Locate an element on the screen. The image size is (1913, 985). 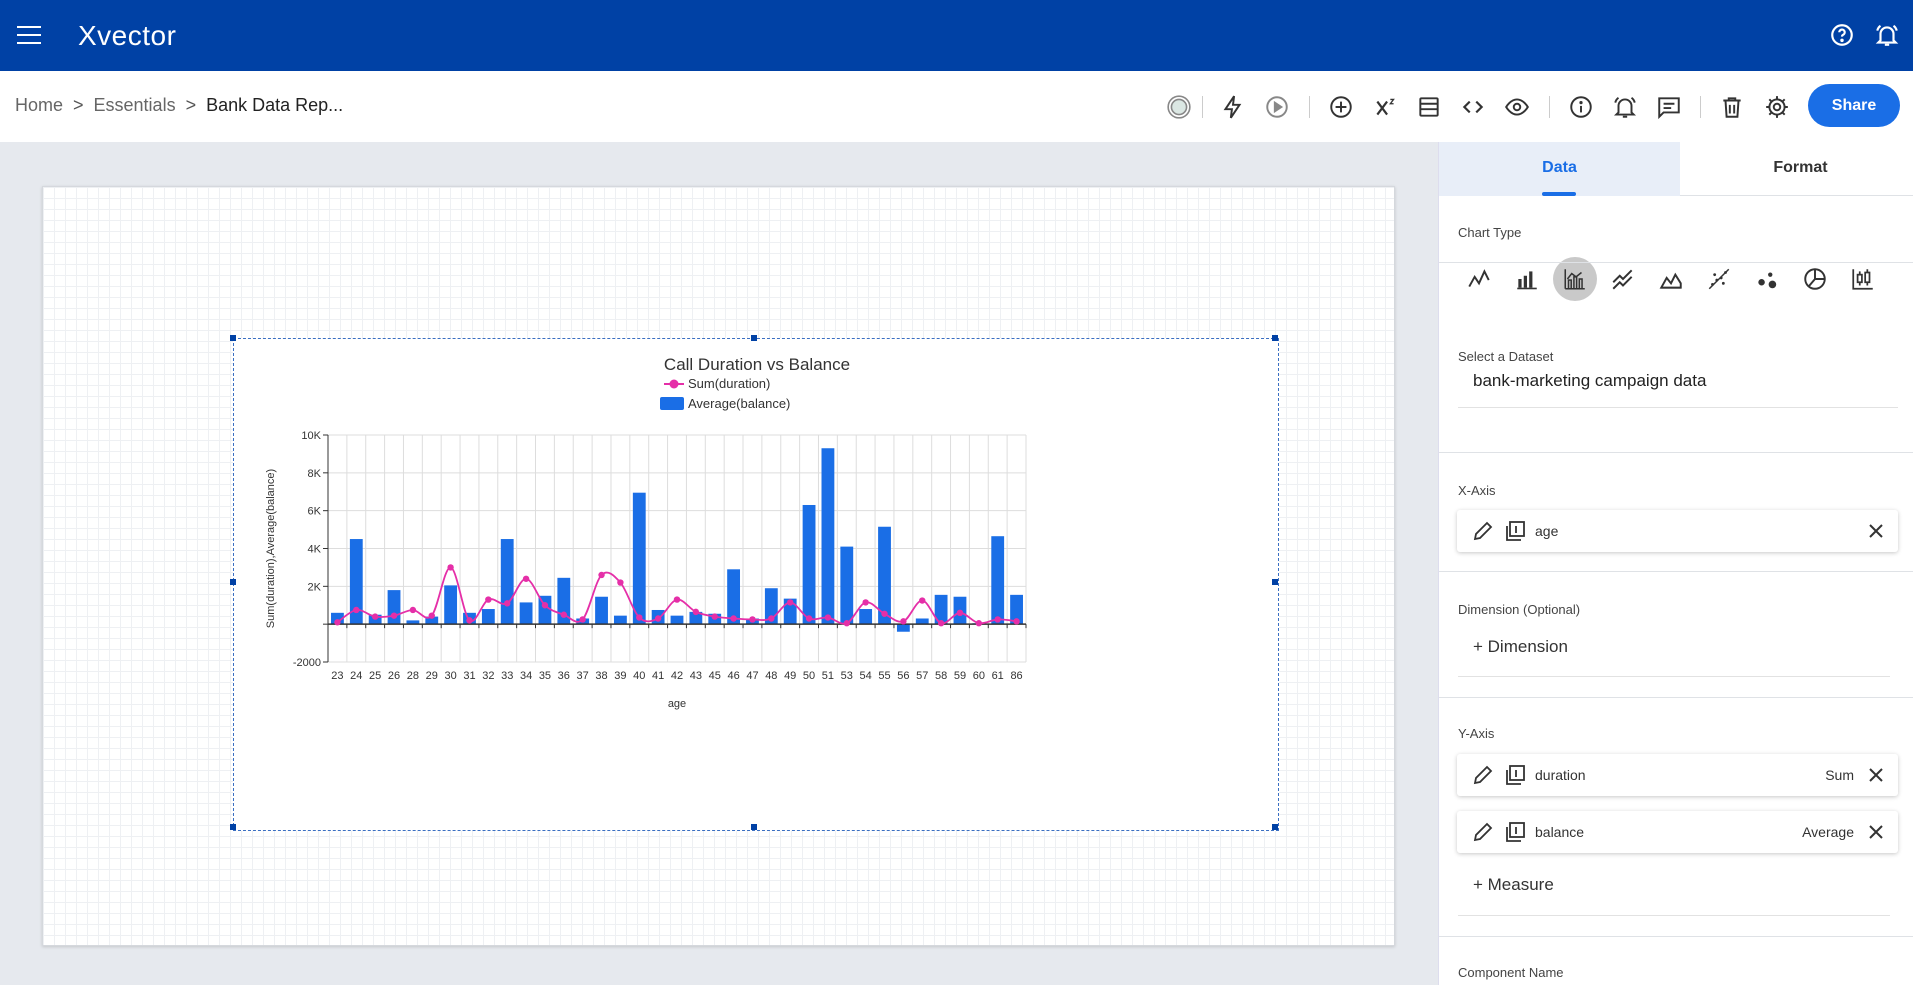
status-icon is located at coordinates (1179, 107).